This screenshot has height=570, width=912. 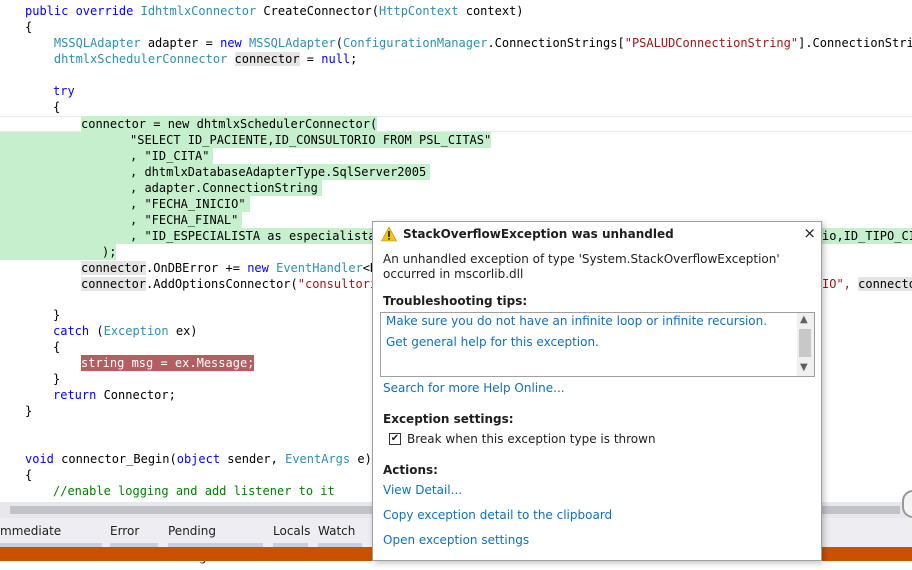 I want to click on scroll-down-arrow-icon: ▼, so click(x=804, y=367).